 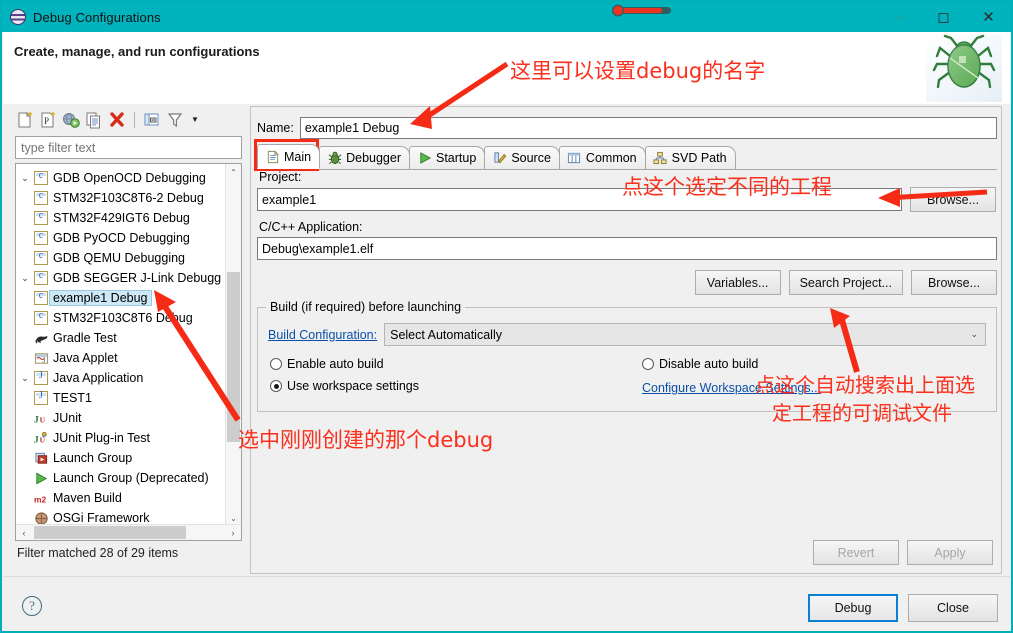 What do you see at coordinates (121, 418) in the screenshot?
I see `tree-item-junit: J U JUnit` at bounding box center [121, 418].